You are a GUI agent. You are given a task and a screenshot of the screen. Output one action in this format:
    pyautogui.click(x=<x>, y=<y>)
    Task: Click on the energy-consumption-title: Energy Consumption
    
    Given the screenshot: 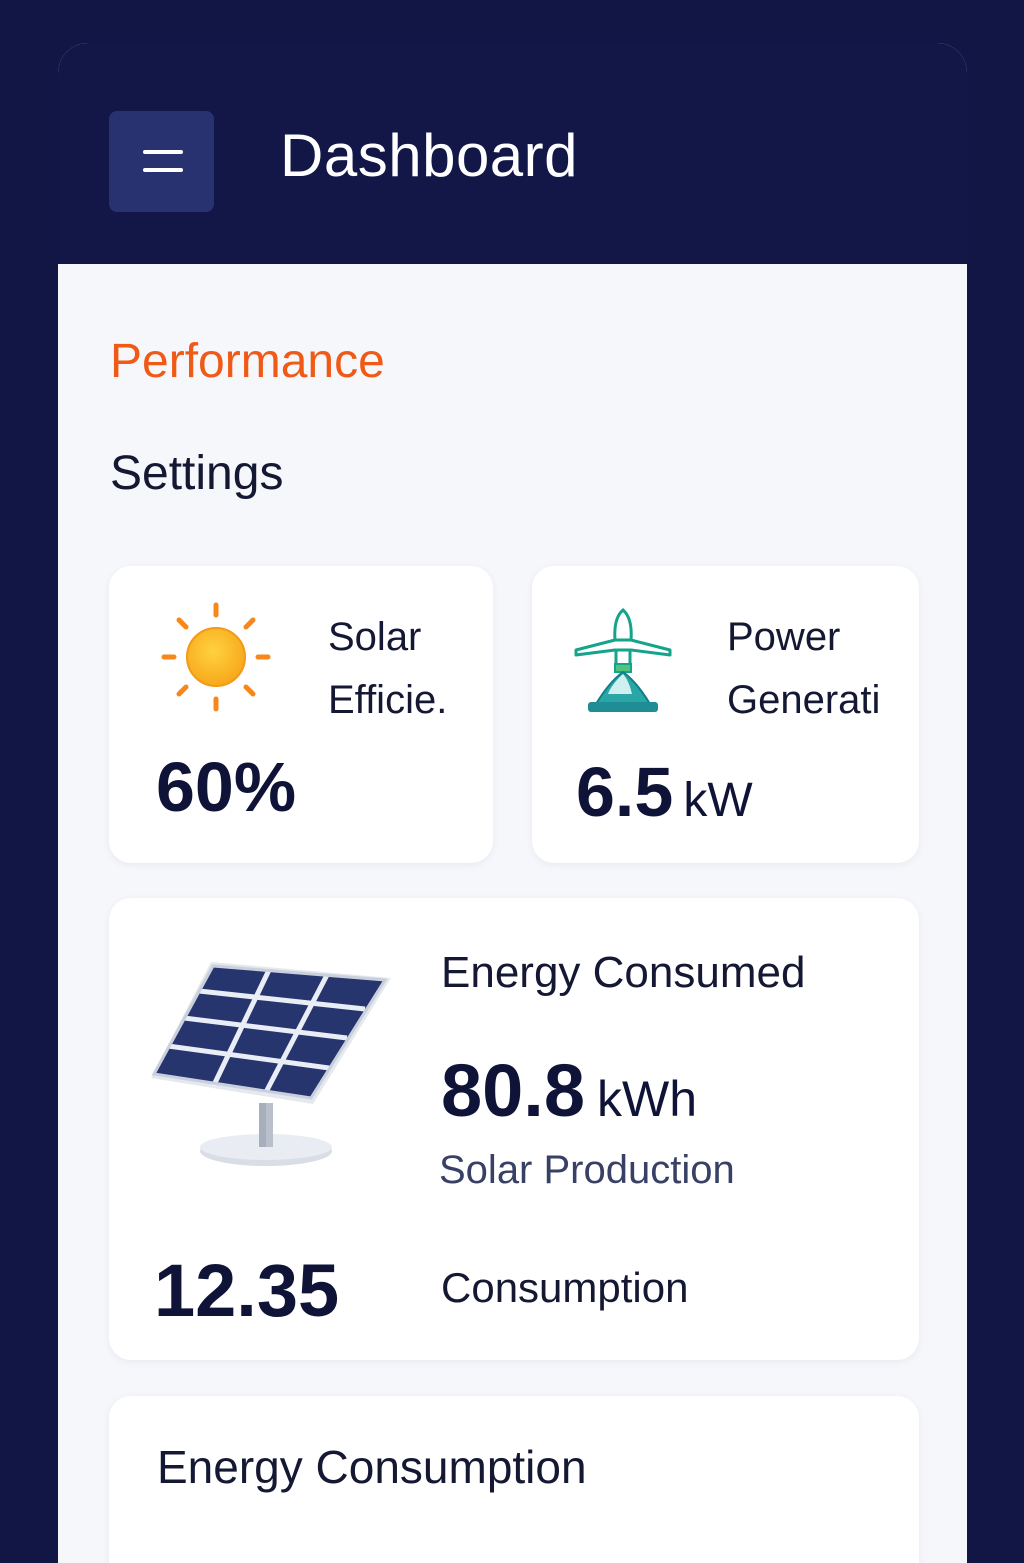 What is the action you would take?
    pyautogui.click(x=372, y=1467)
    